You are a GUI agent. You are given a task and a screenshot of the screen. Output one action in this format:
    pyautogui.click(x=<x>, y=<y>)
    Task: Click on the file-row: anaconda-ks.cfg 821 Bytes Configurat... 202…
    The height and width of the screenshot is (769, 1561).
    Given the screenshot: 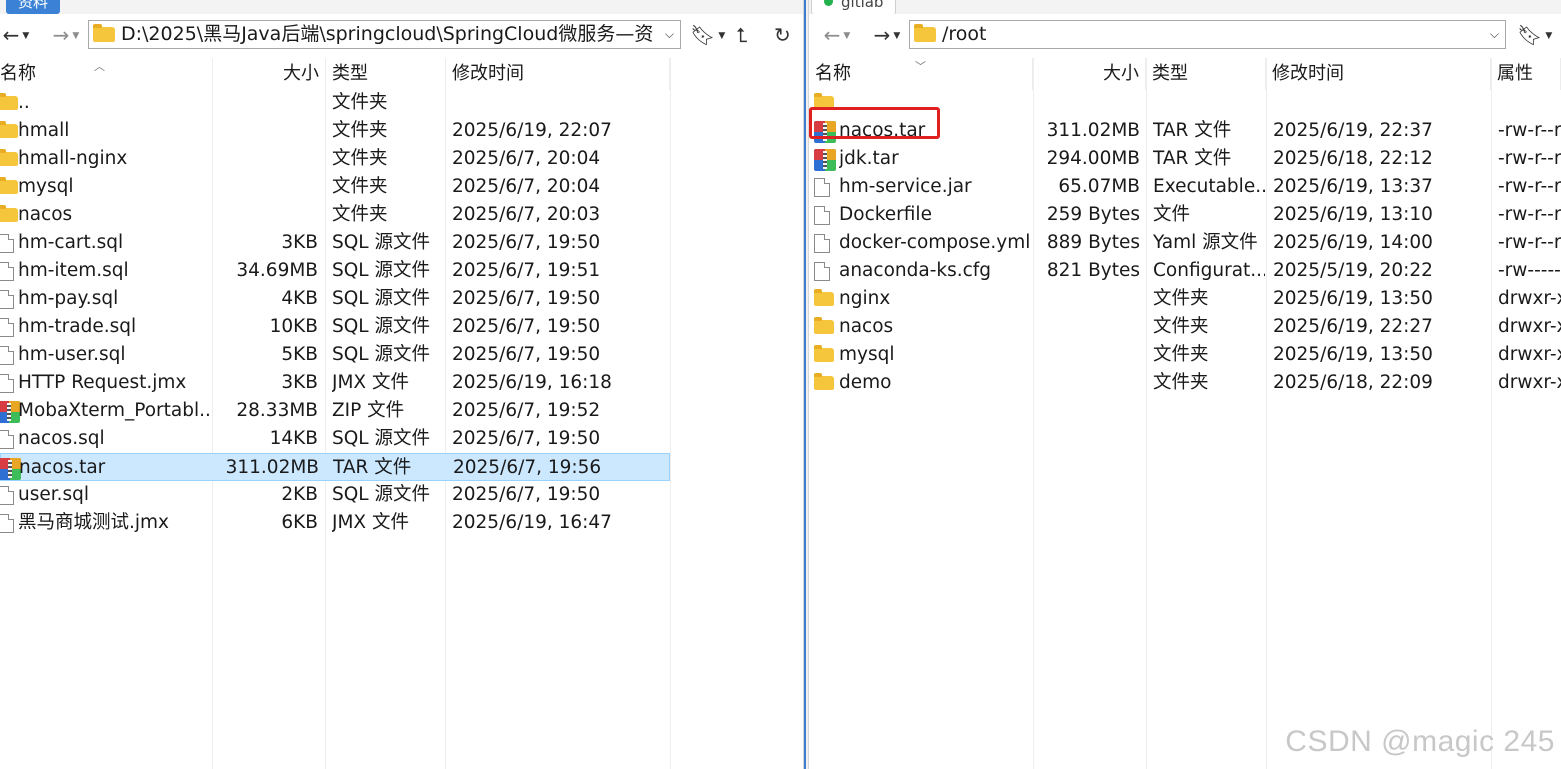 What is the action you would take?
    pyautogui.click(x=1185, y=271)
    